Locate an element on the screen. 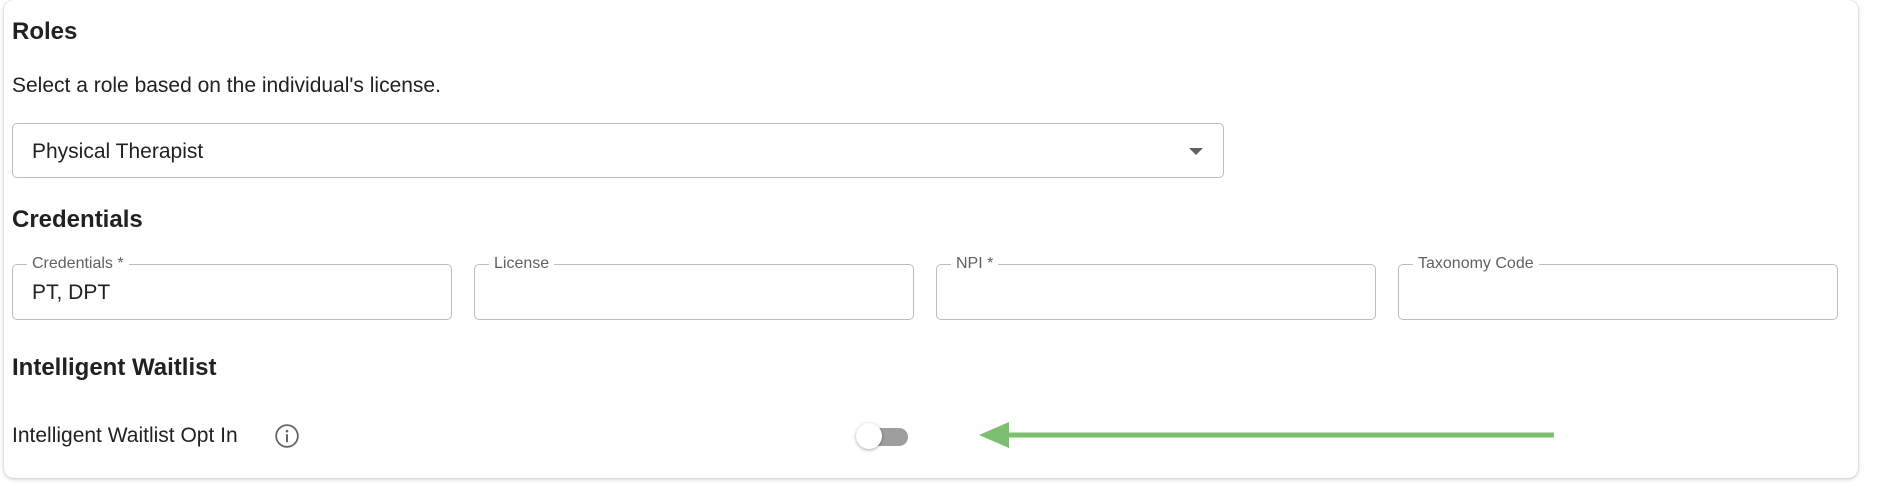 Image resolution: width=1886 pixels, height=488 pixels. chevron-down-icon is located at coordinates (1196, 151).